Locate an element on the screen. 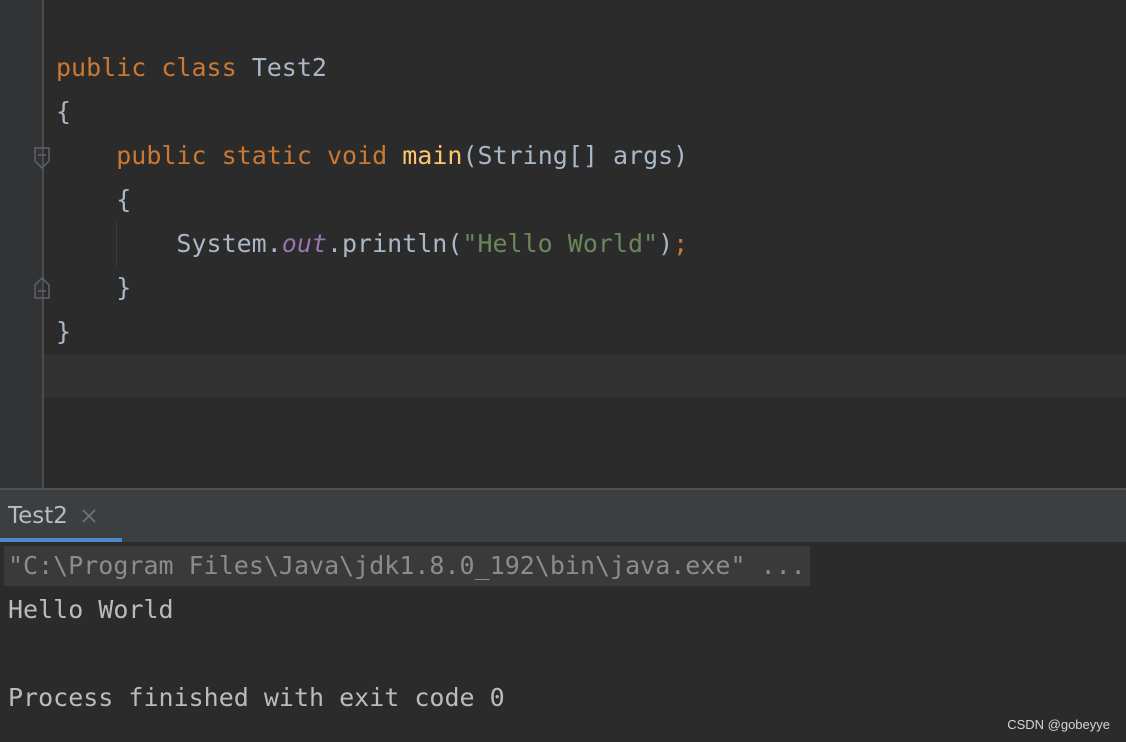 The image size is (1126, 742). tab-run-test2: Test2 is located at coordinates (61, 516).